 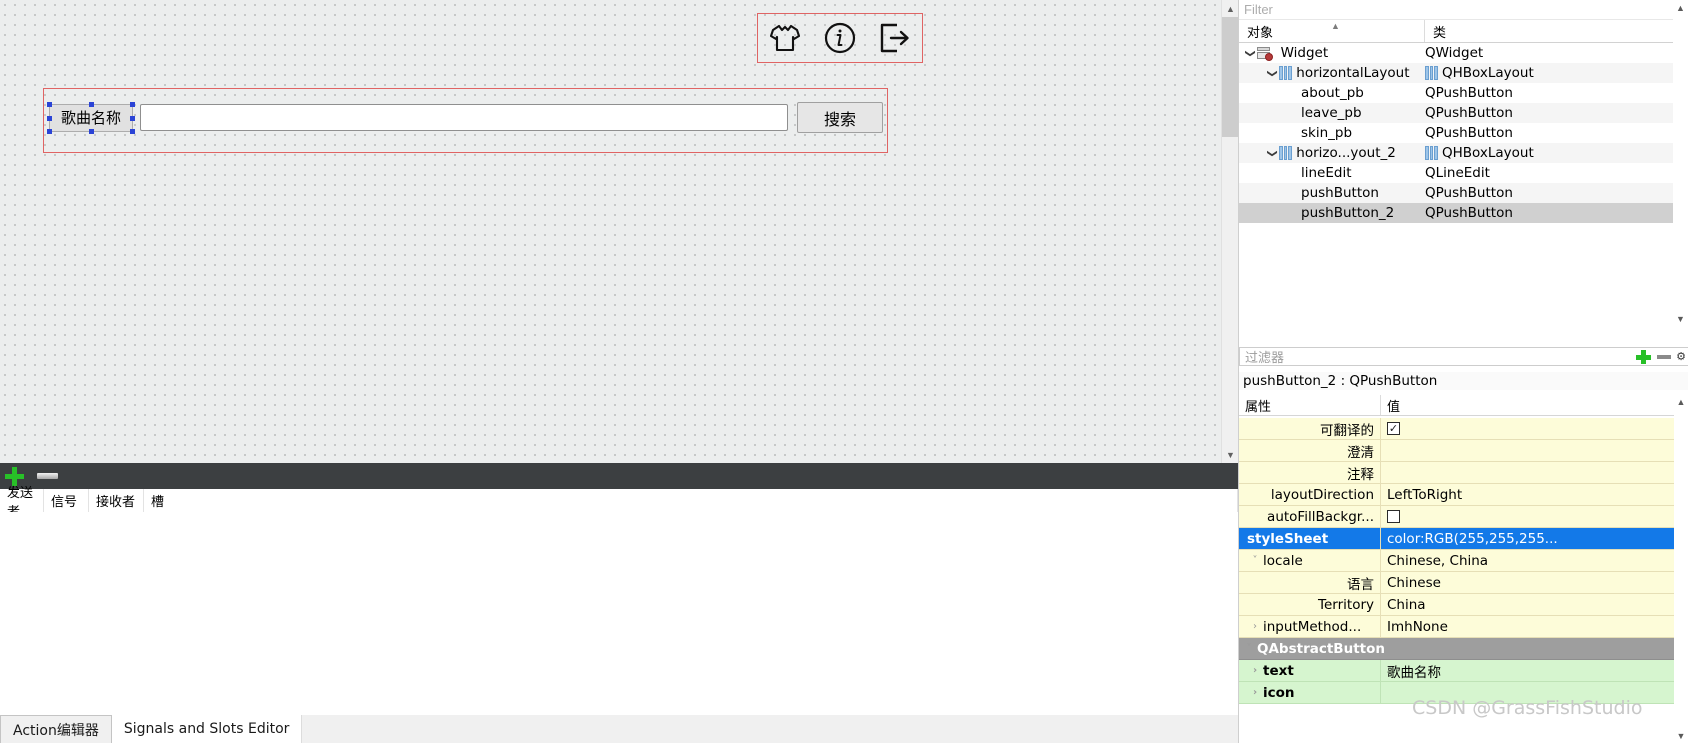 I want to click on property-row: › text 歌曲名称, so click(x=1463, y=671).